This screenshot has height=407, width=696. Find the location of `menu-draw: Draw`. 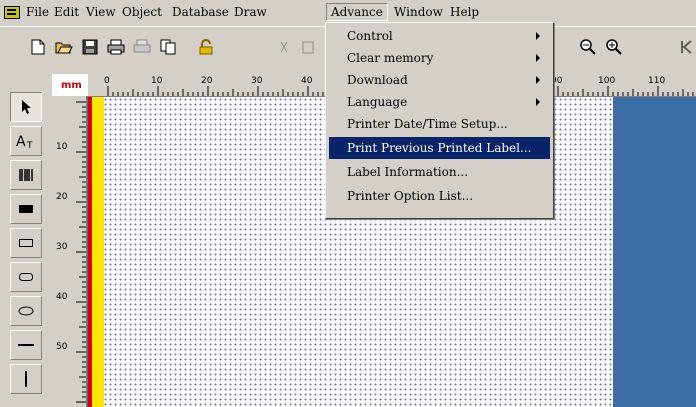

menu-draw: Draw is located at coordinates (250, 12).